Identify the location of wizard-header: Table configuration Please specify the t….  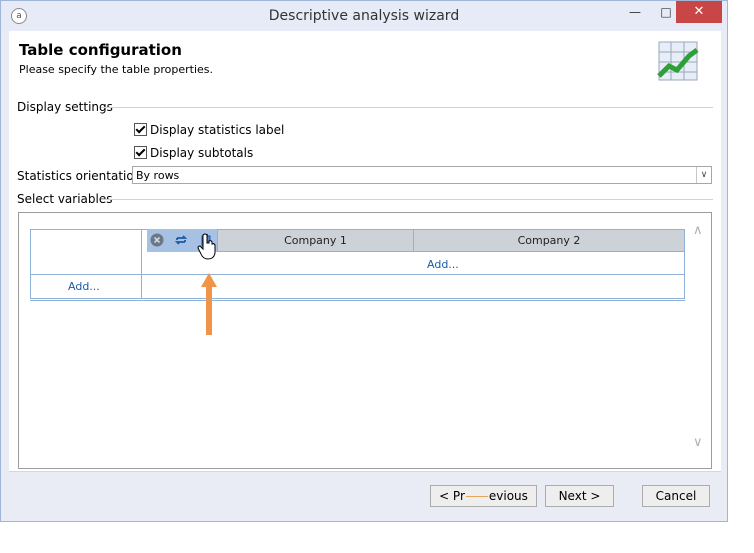
(365, 62).